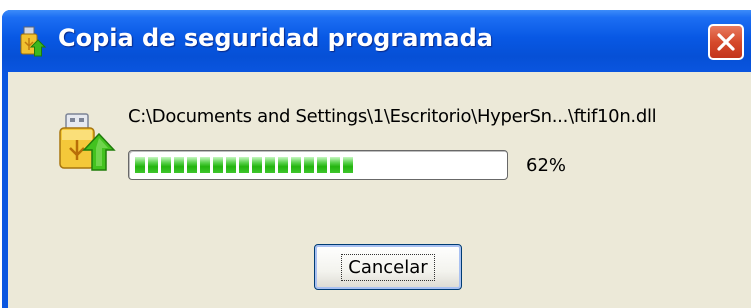 The width and height of the screenshot is (751, 308). What do you see at coordinates (275, 38) in the screenshot?
I see `window-title: Copia de seguridad programada` at bounding box center [275, 38].